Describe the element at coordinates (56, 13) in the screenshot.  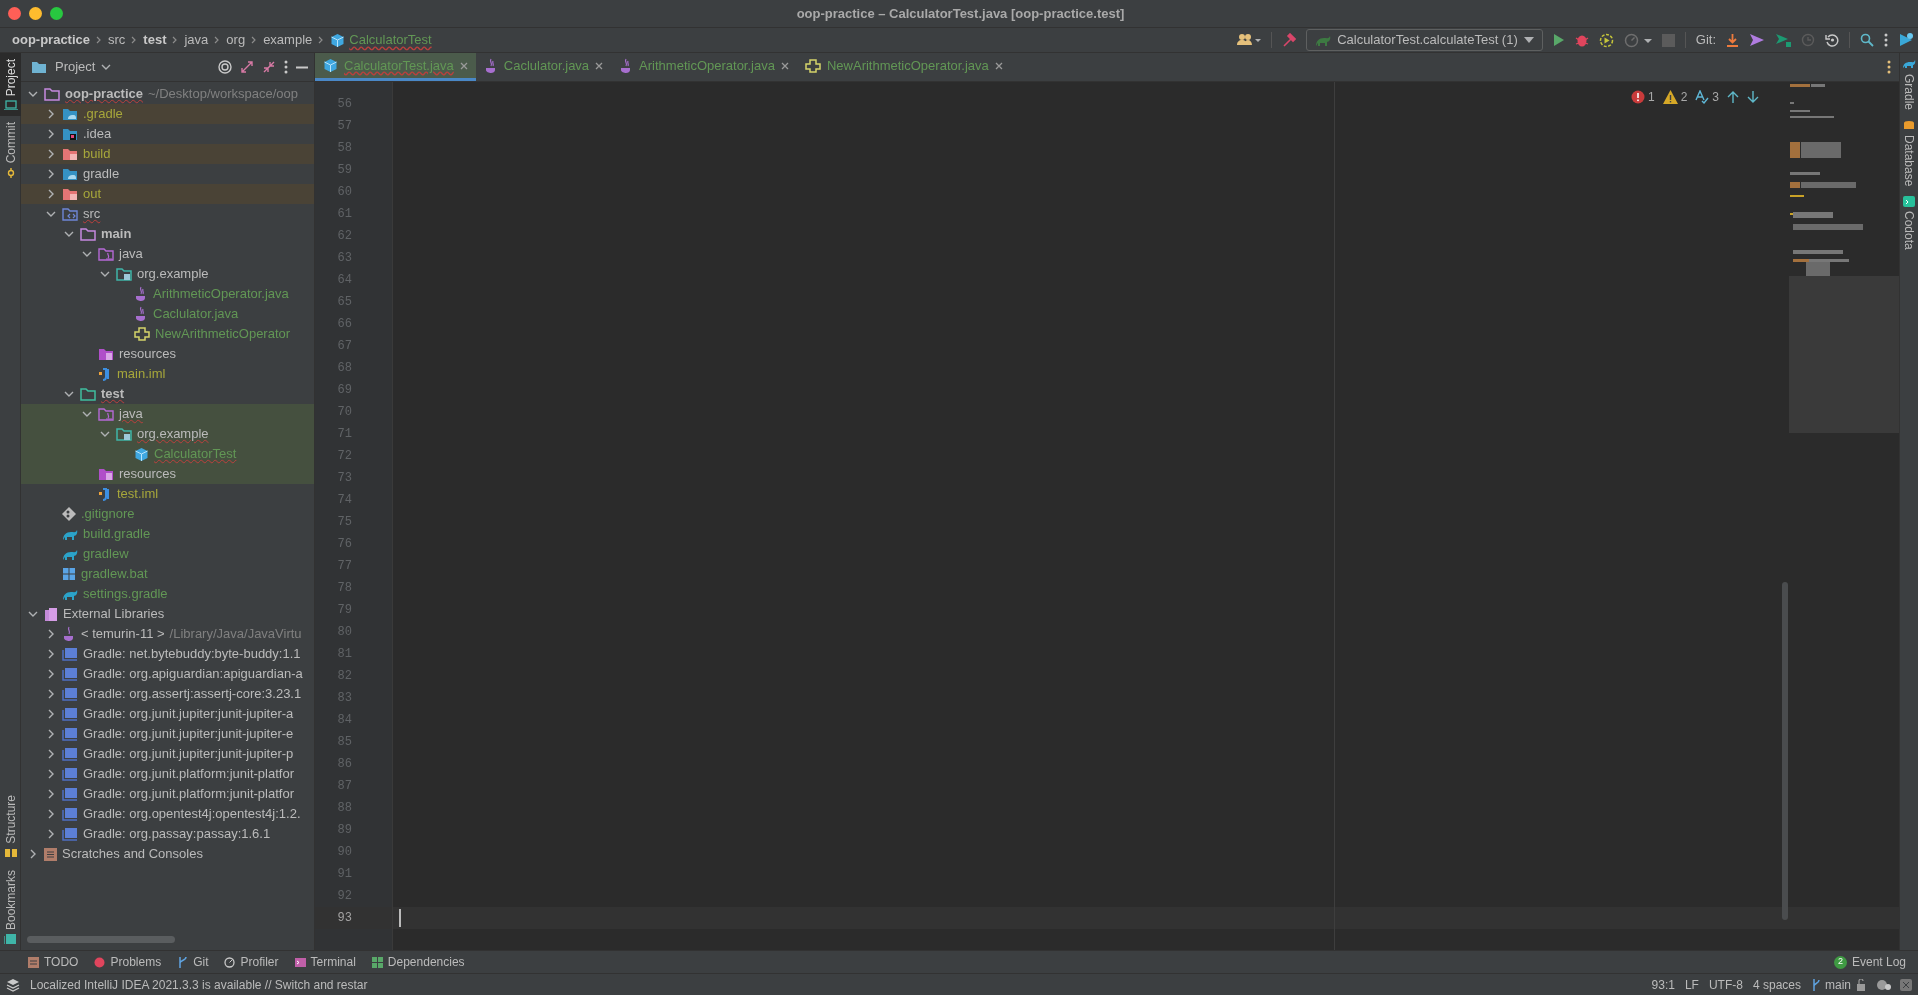
I see `maximize-window-button` at that location.